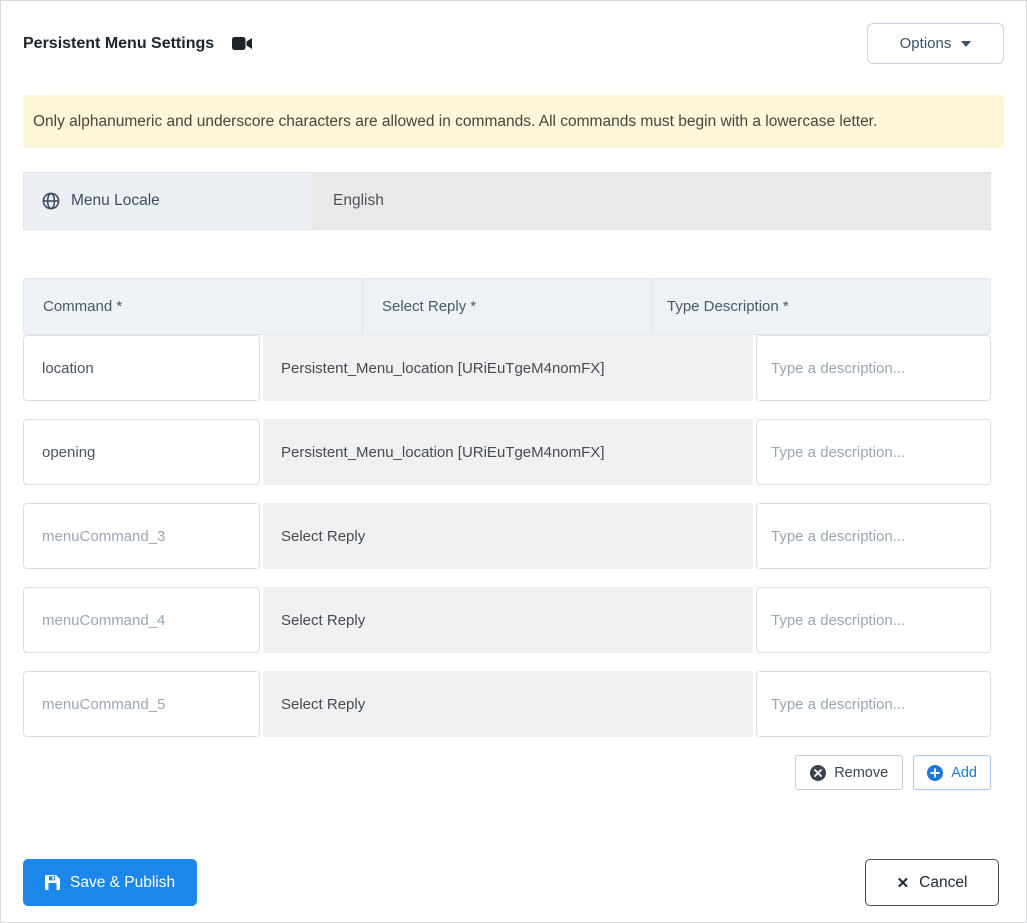 The height and width of the screenshot is (923, 1027). What do you see at coordinates (861, 772) in the screenshot?
I see `remove-button-label: Remove` at bounding box center [861, 772].